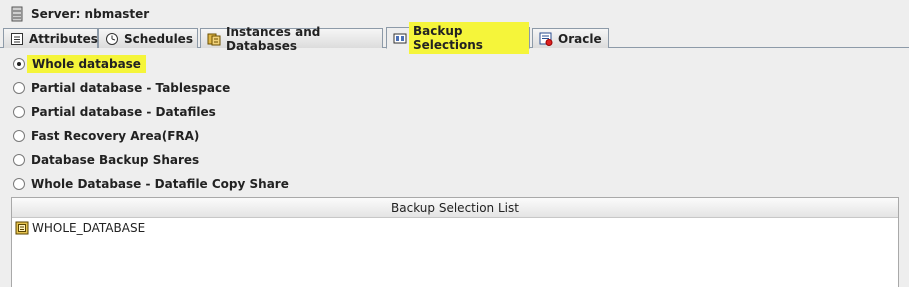  What do you see at coordinates (115, 136) in the screenshot?
I see `option-label: Fast Recovery Area(FRA)` at bounding box center [115, 136].